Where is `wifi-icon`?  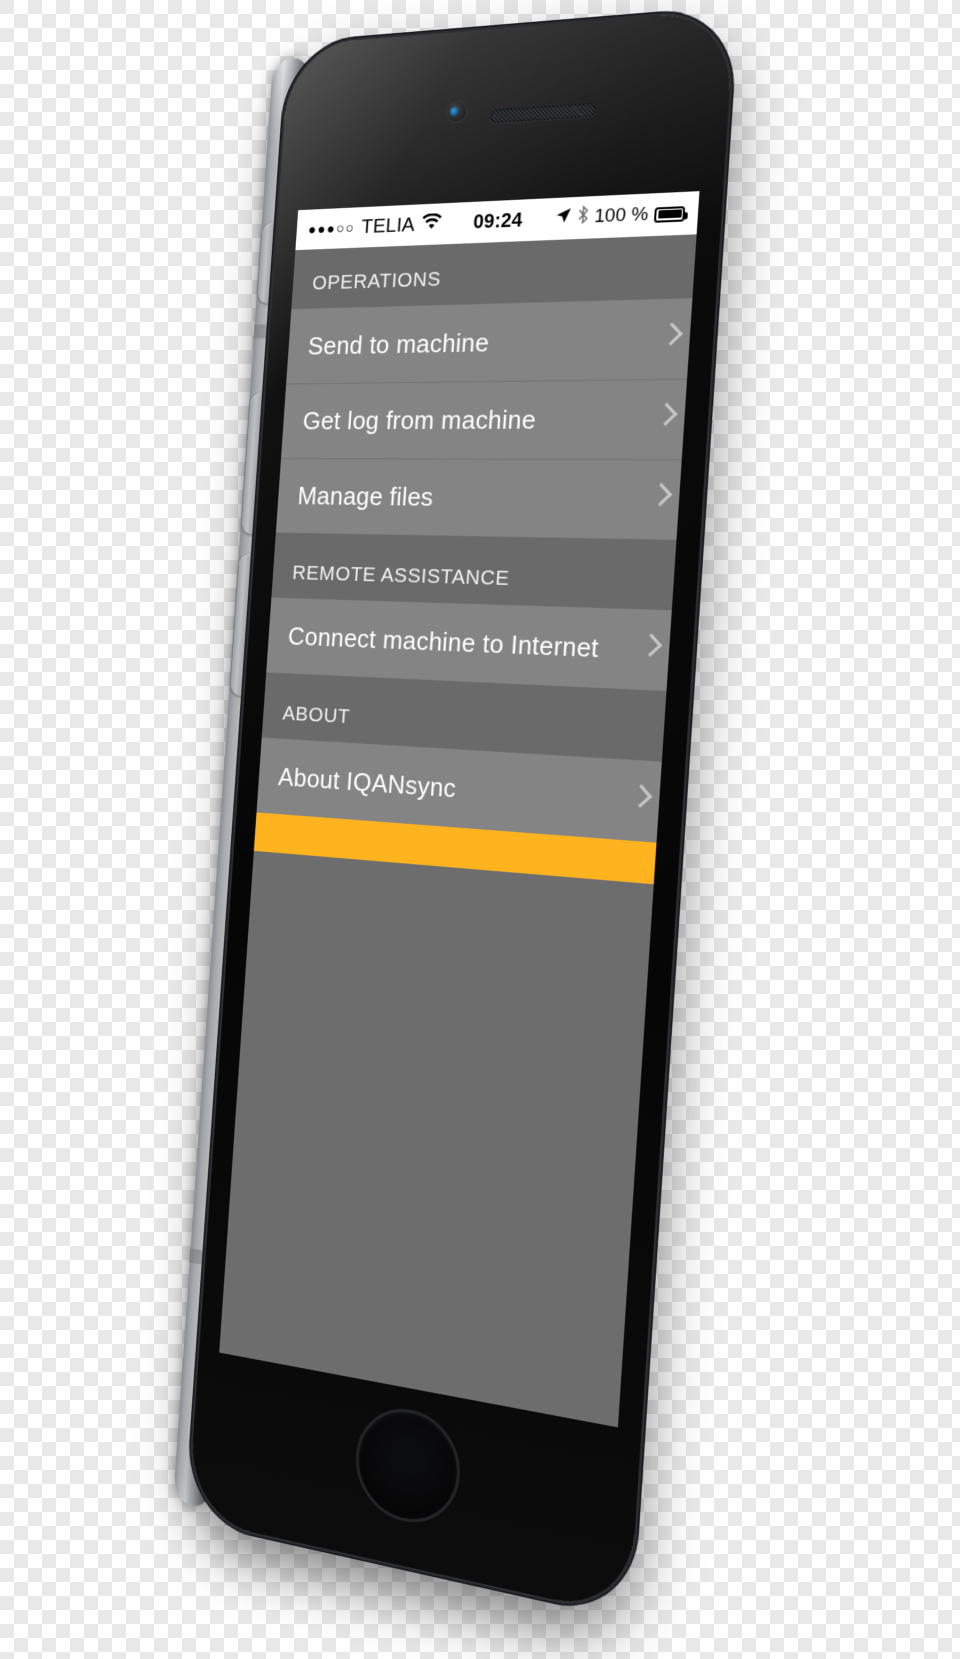 wifi-icon is located at coordinates (431, 224).